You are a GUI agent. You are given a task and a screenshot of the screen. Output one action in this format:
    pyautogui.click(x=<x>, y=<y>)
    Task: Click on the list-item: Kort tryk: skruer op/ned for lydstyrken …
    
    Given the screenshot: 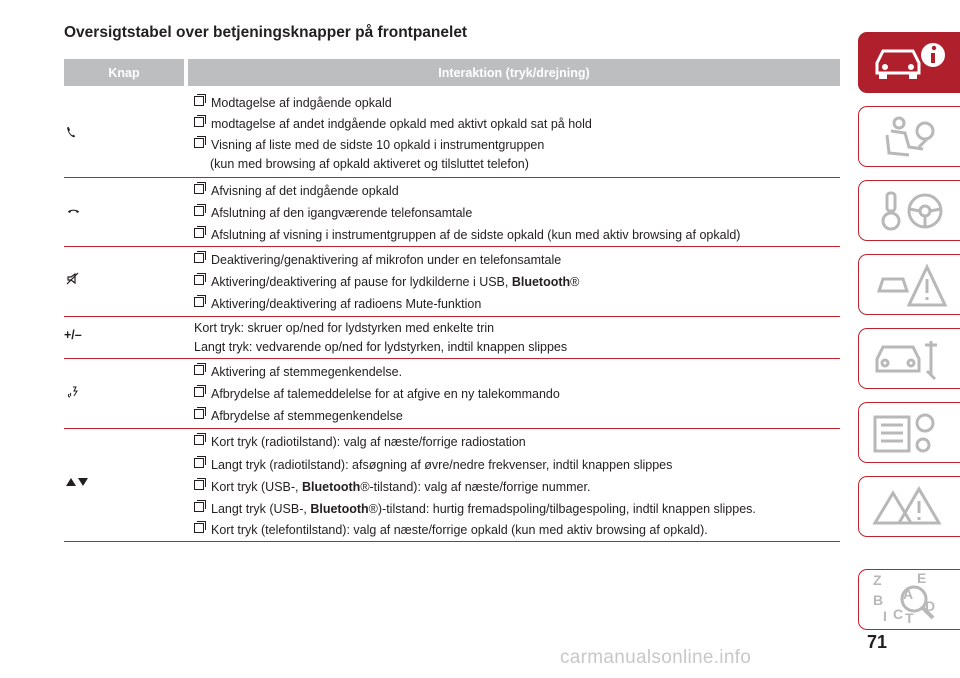 What is the action you would take?
    pyautogui.click(x=344, y=328)
    